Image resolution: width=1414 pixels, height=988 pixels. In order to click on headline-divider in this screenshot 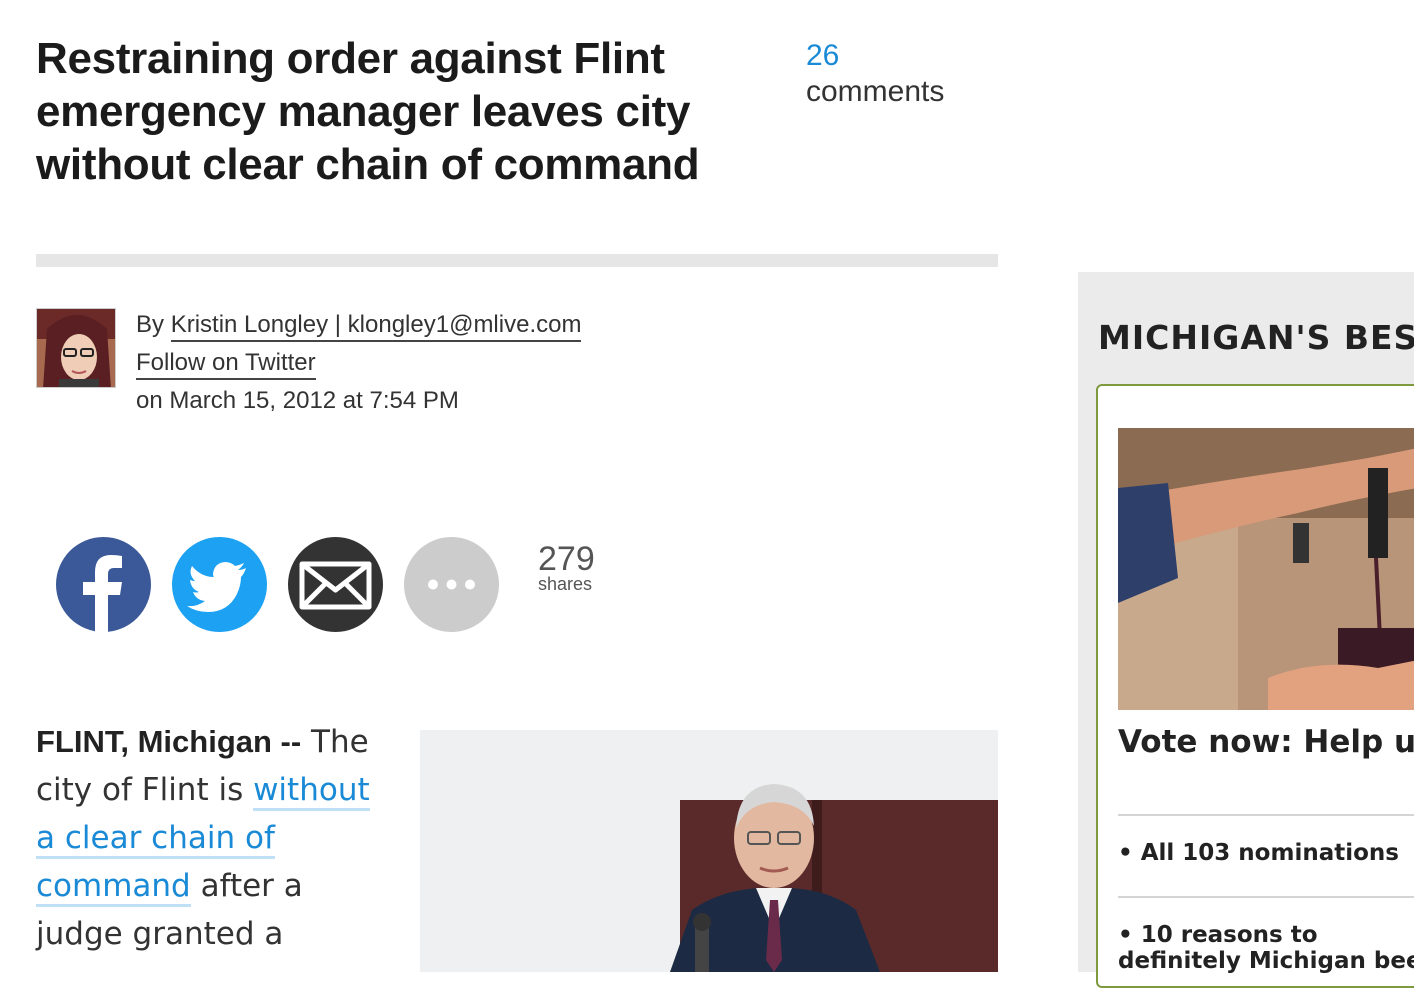, I will do `click(517, 260)`.